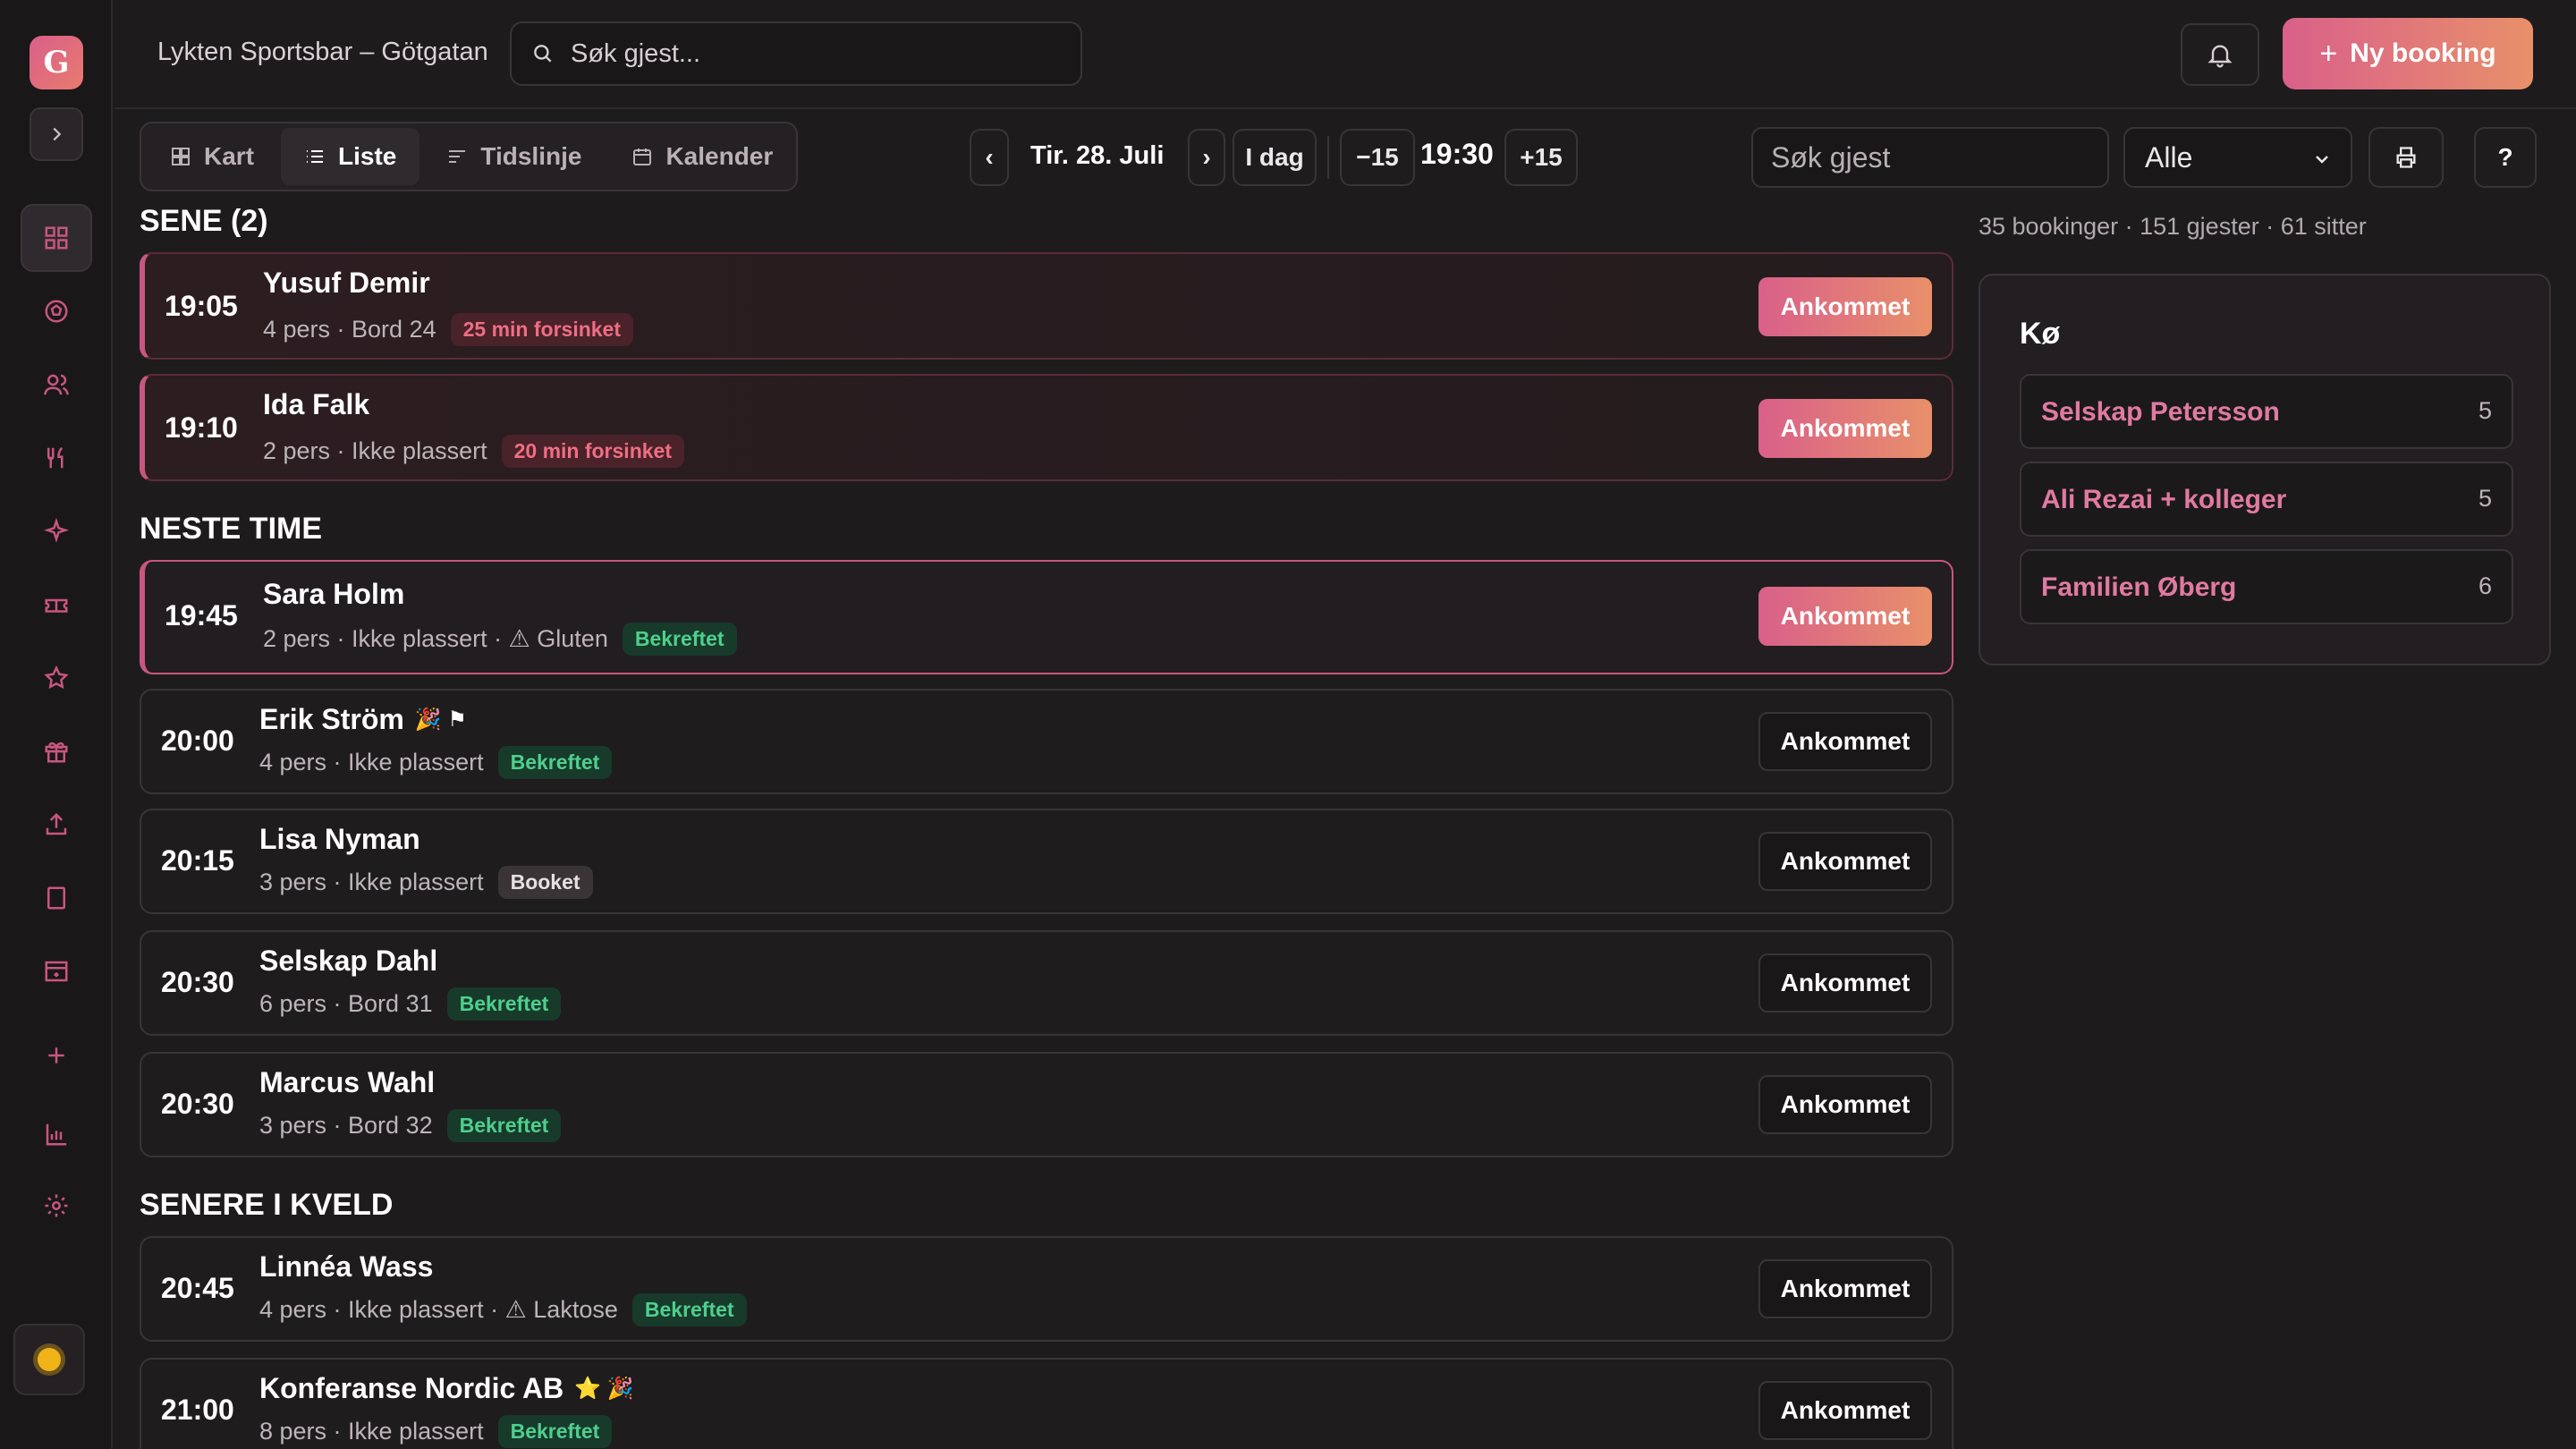 This screenshot has height=1449, width=2576. I want to click on chevron-down-icon, so click(2322, 160).